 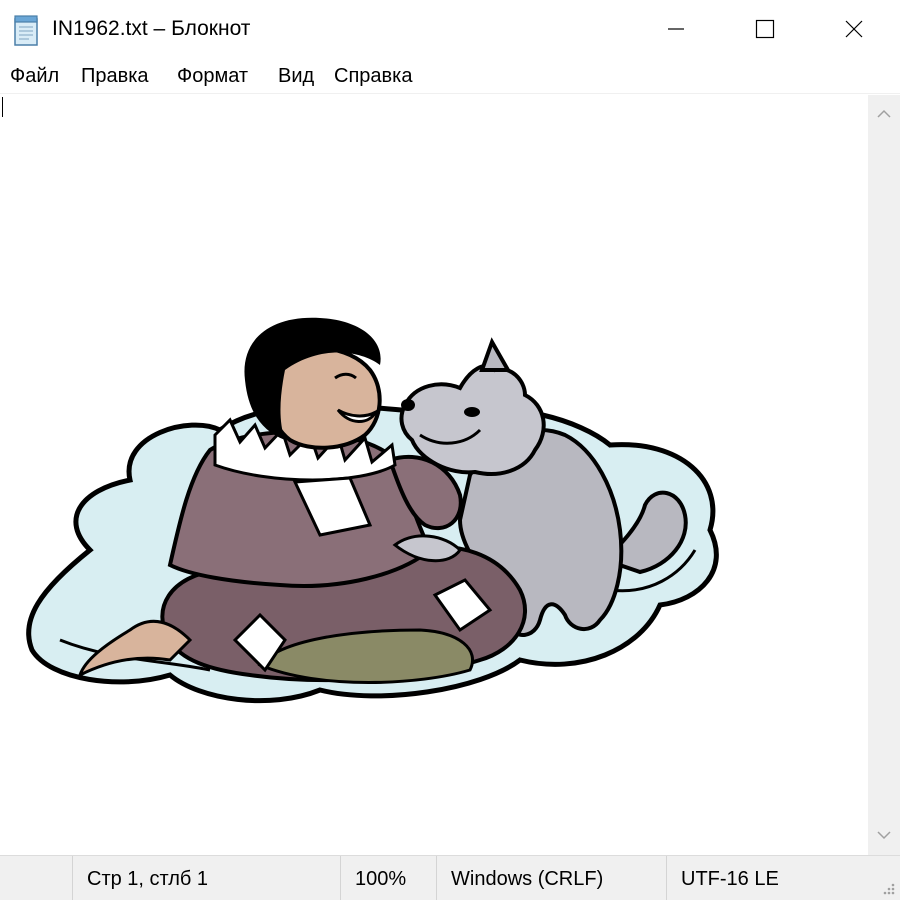 I want to click on maximize-icon, so click(x=765, y=29).